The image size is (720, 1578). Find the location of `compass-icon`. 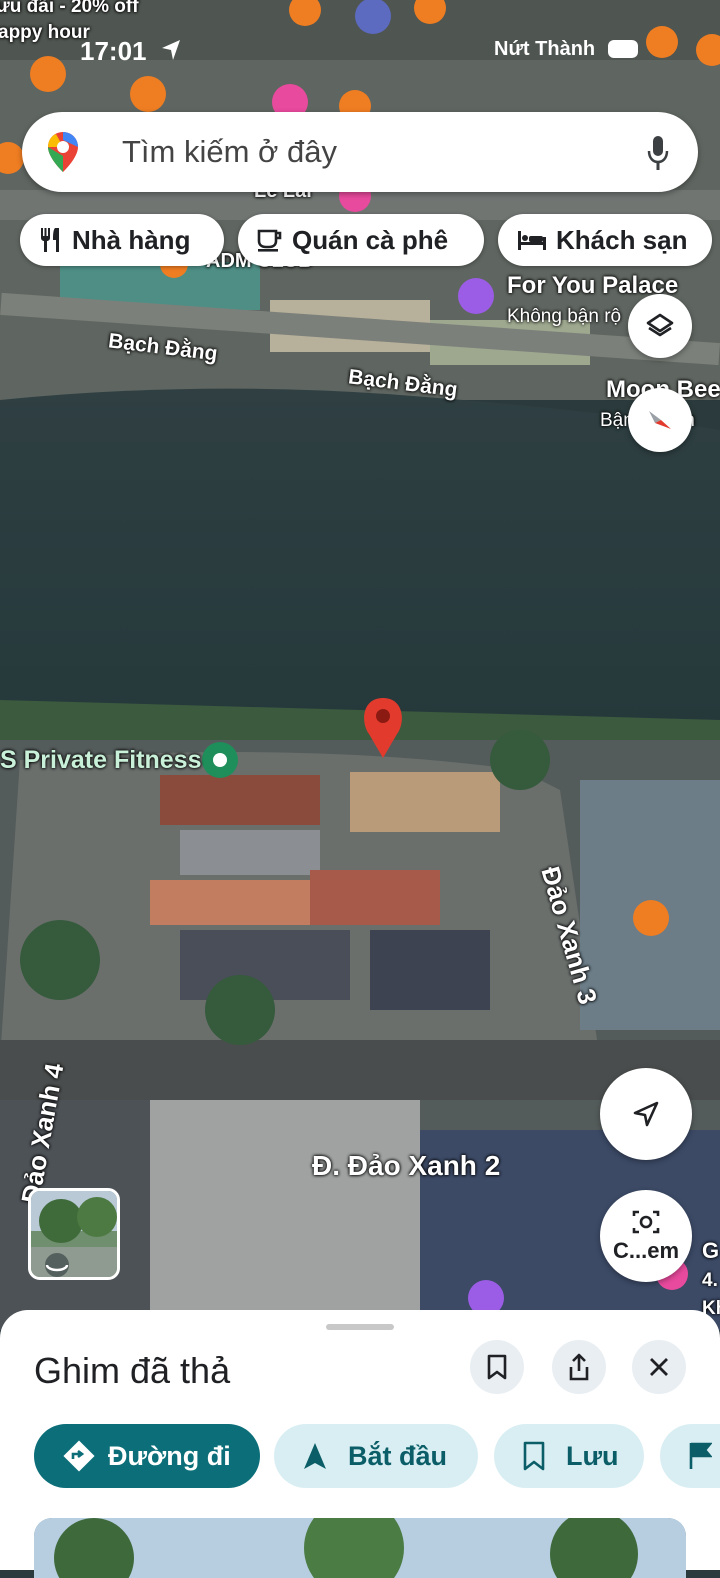

compass-icon is located at coordinates (660, 420).